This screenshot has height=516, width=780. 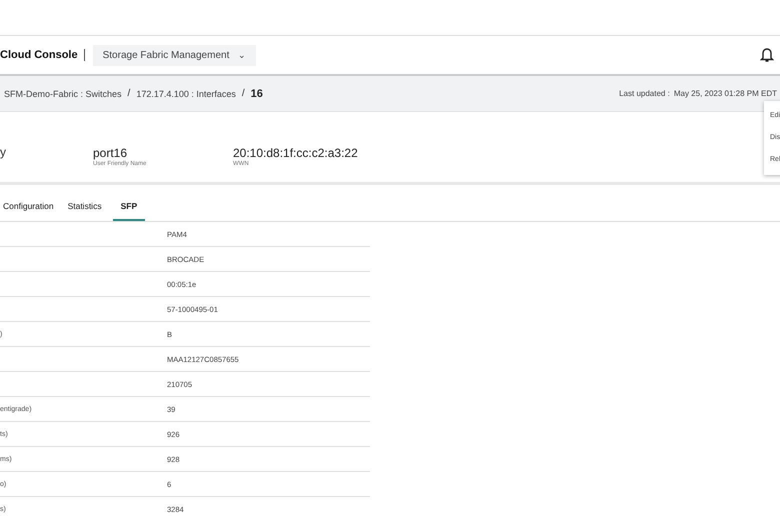 I want to click on breadcrumb-link: SFM-Demo-Fabric : Switches, so click(x=63, y=93).